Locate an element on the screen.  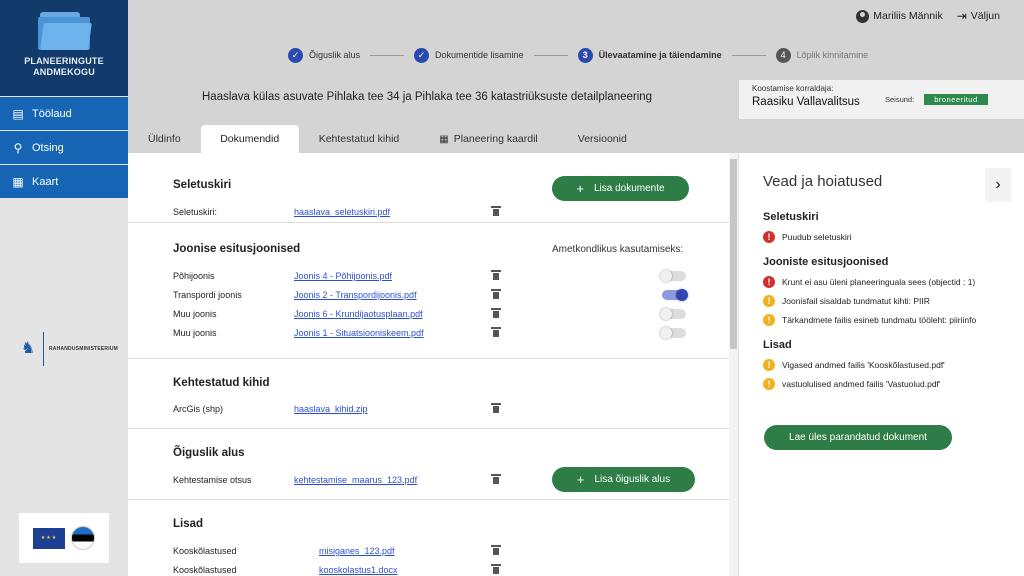
group-title: Seletuskiri is located at coordinates (791, 217).